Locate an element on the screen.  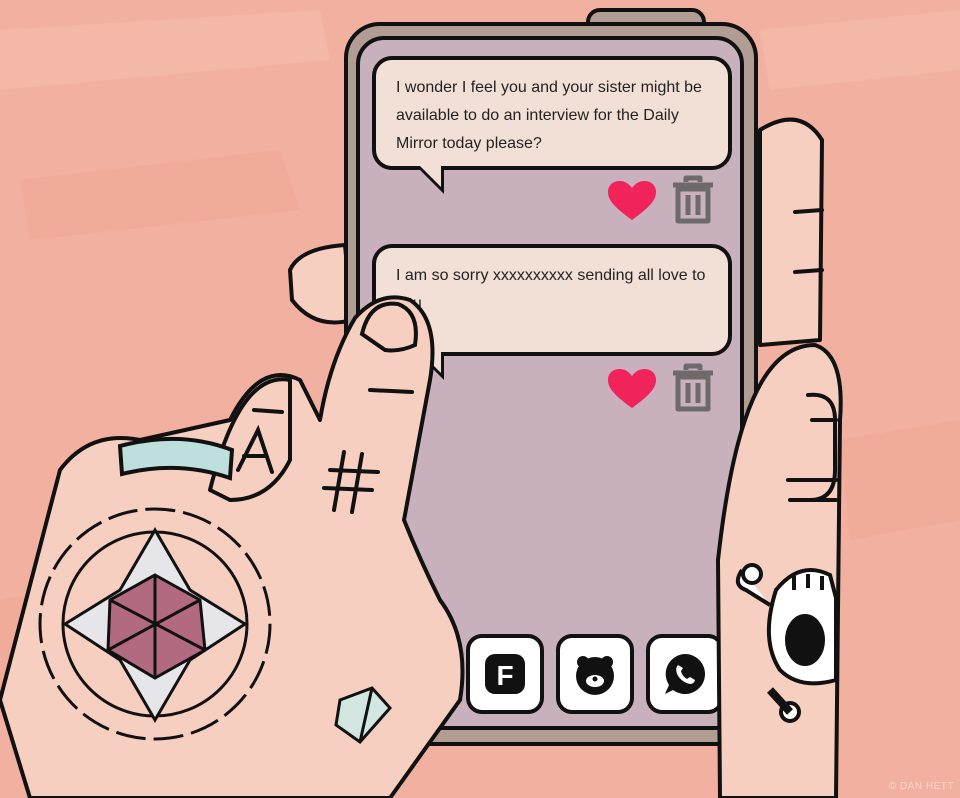
facebook-app-button: F is located at coordinates (505, 674).